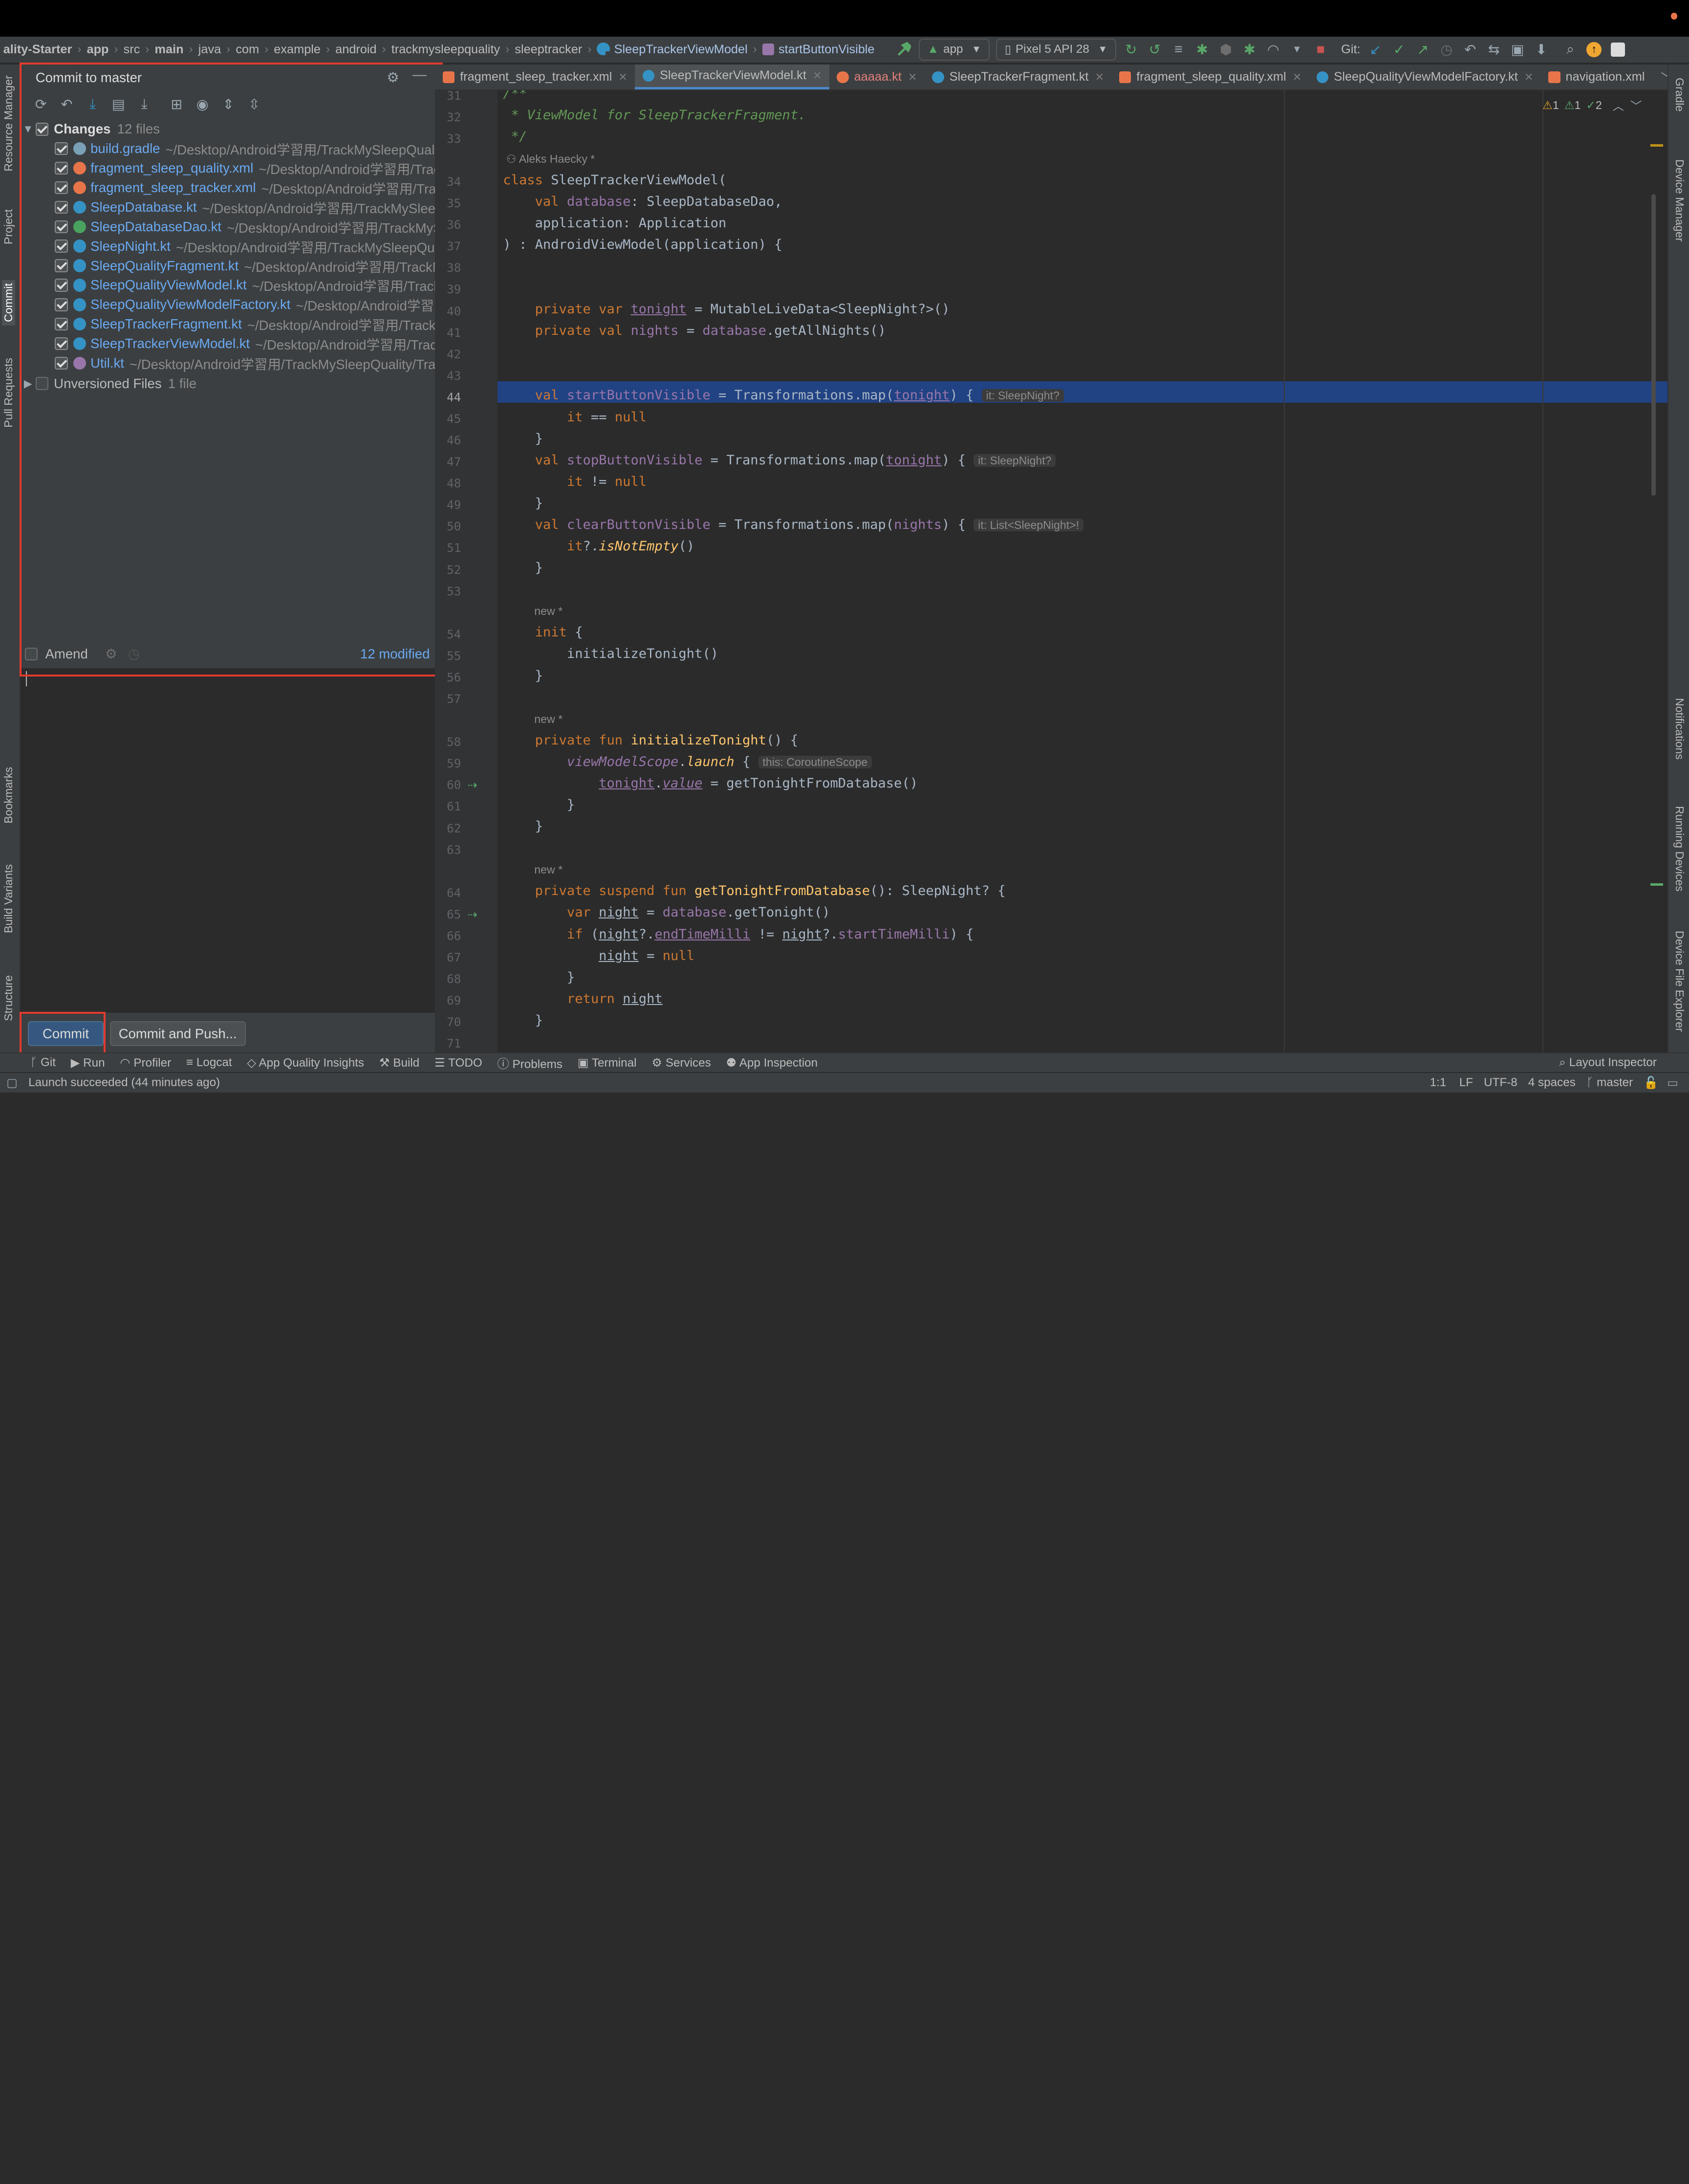 The width and height of the screenshot is (1689, 2184). I want to click on tool-terminal: ▣ Terminal, so click(607, 1062).